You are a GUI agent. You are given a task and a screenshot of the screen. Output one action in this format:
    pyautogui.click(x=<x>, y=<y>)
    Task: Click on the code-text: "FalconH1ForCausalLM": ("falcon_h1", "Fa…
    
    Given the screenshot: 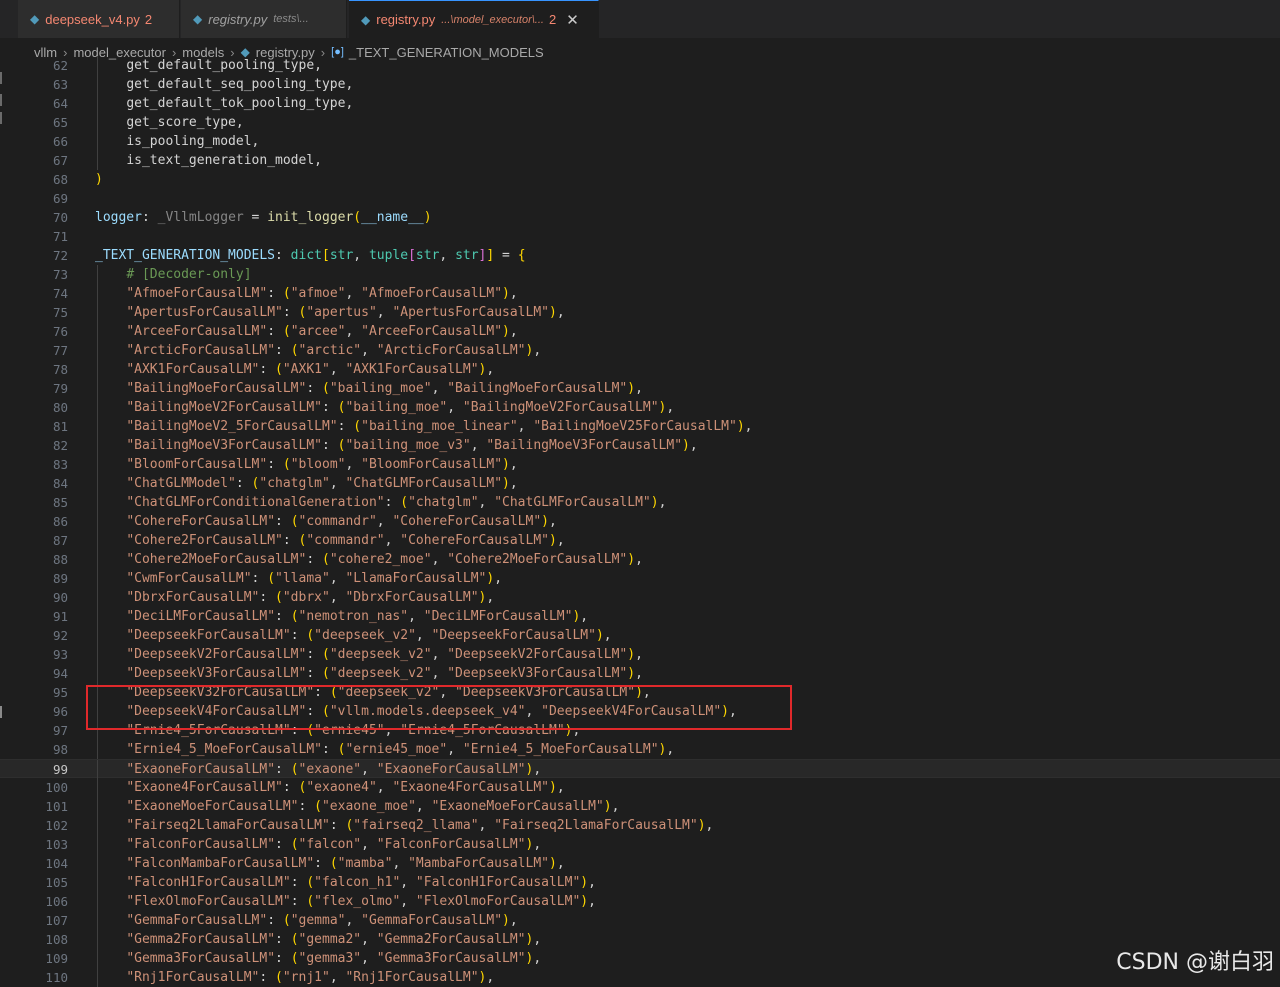 What is the action you would take?
    pyautogui.click(x=361, y=882)
    